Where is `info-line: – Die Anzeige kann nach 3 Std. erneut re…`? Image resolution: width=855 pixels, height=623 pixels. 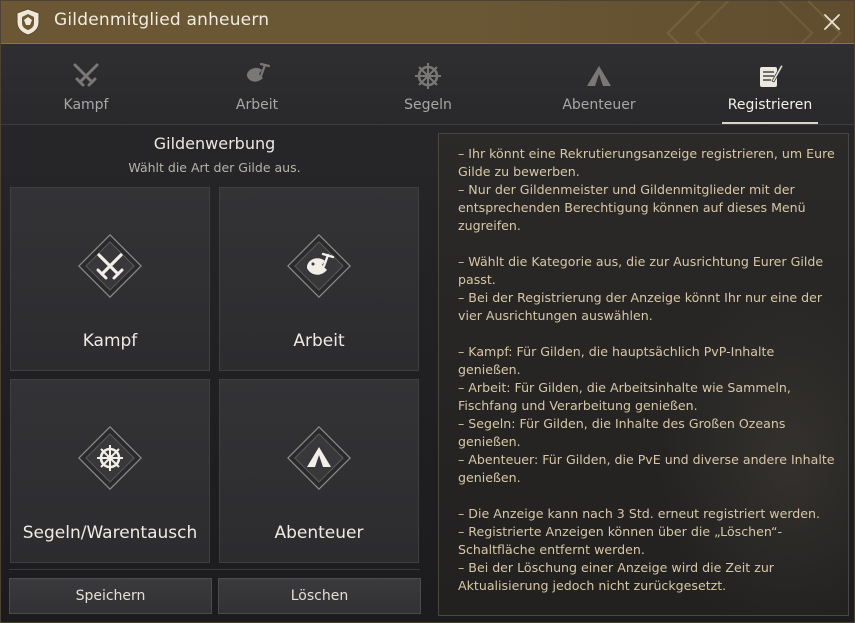
info-line: – Die Anzeige kann nach 3 Std. erneut re… is located at coordinates (639, 513).